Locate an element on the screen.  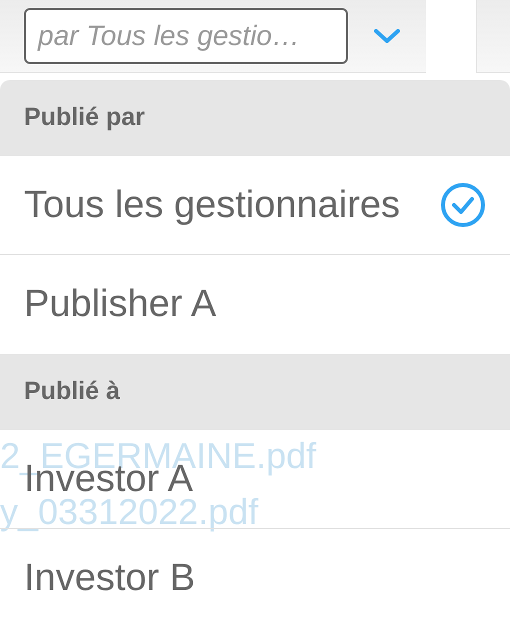
section-header: Publié à is located at coordinates (255, 392).